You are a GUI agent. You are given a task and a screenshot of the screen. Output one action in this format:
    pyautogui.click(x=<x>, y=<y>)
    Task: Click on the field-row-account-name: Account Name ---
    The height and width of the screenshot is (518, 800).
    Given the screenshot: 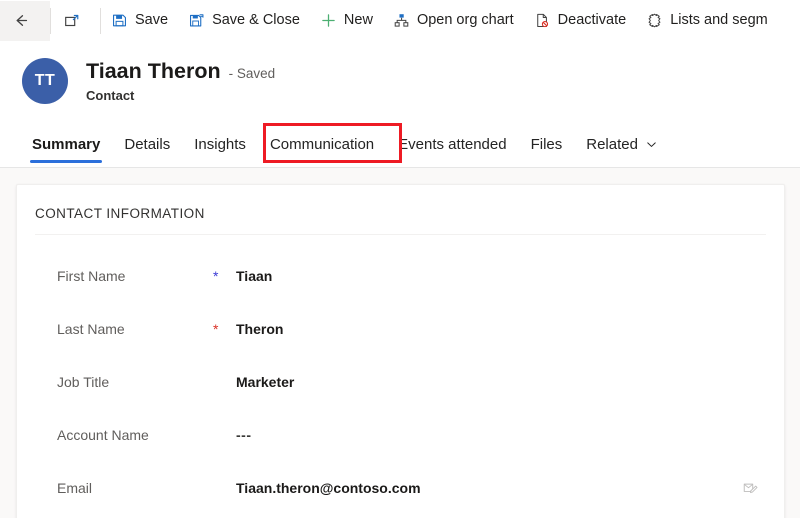 What is the action you would take?
    pyautogui.click(x=400, y=434)
    